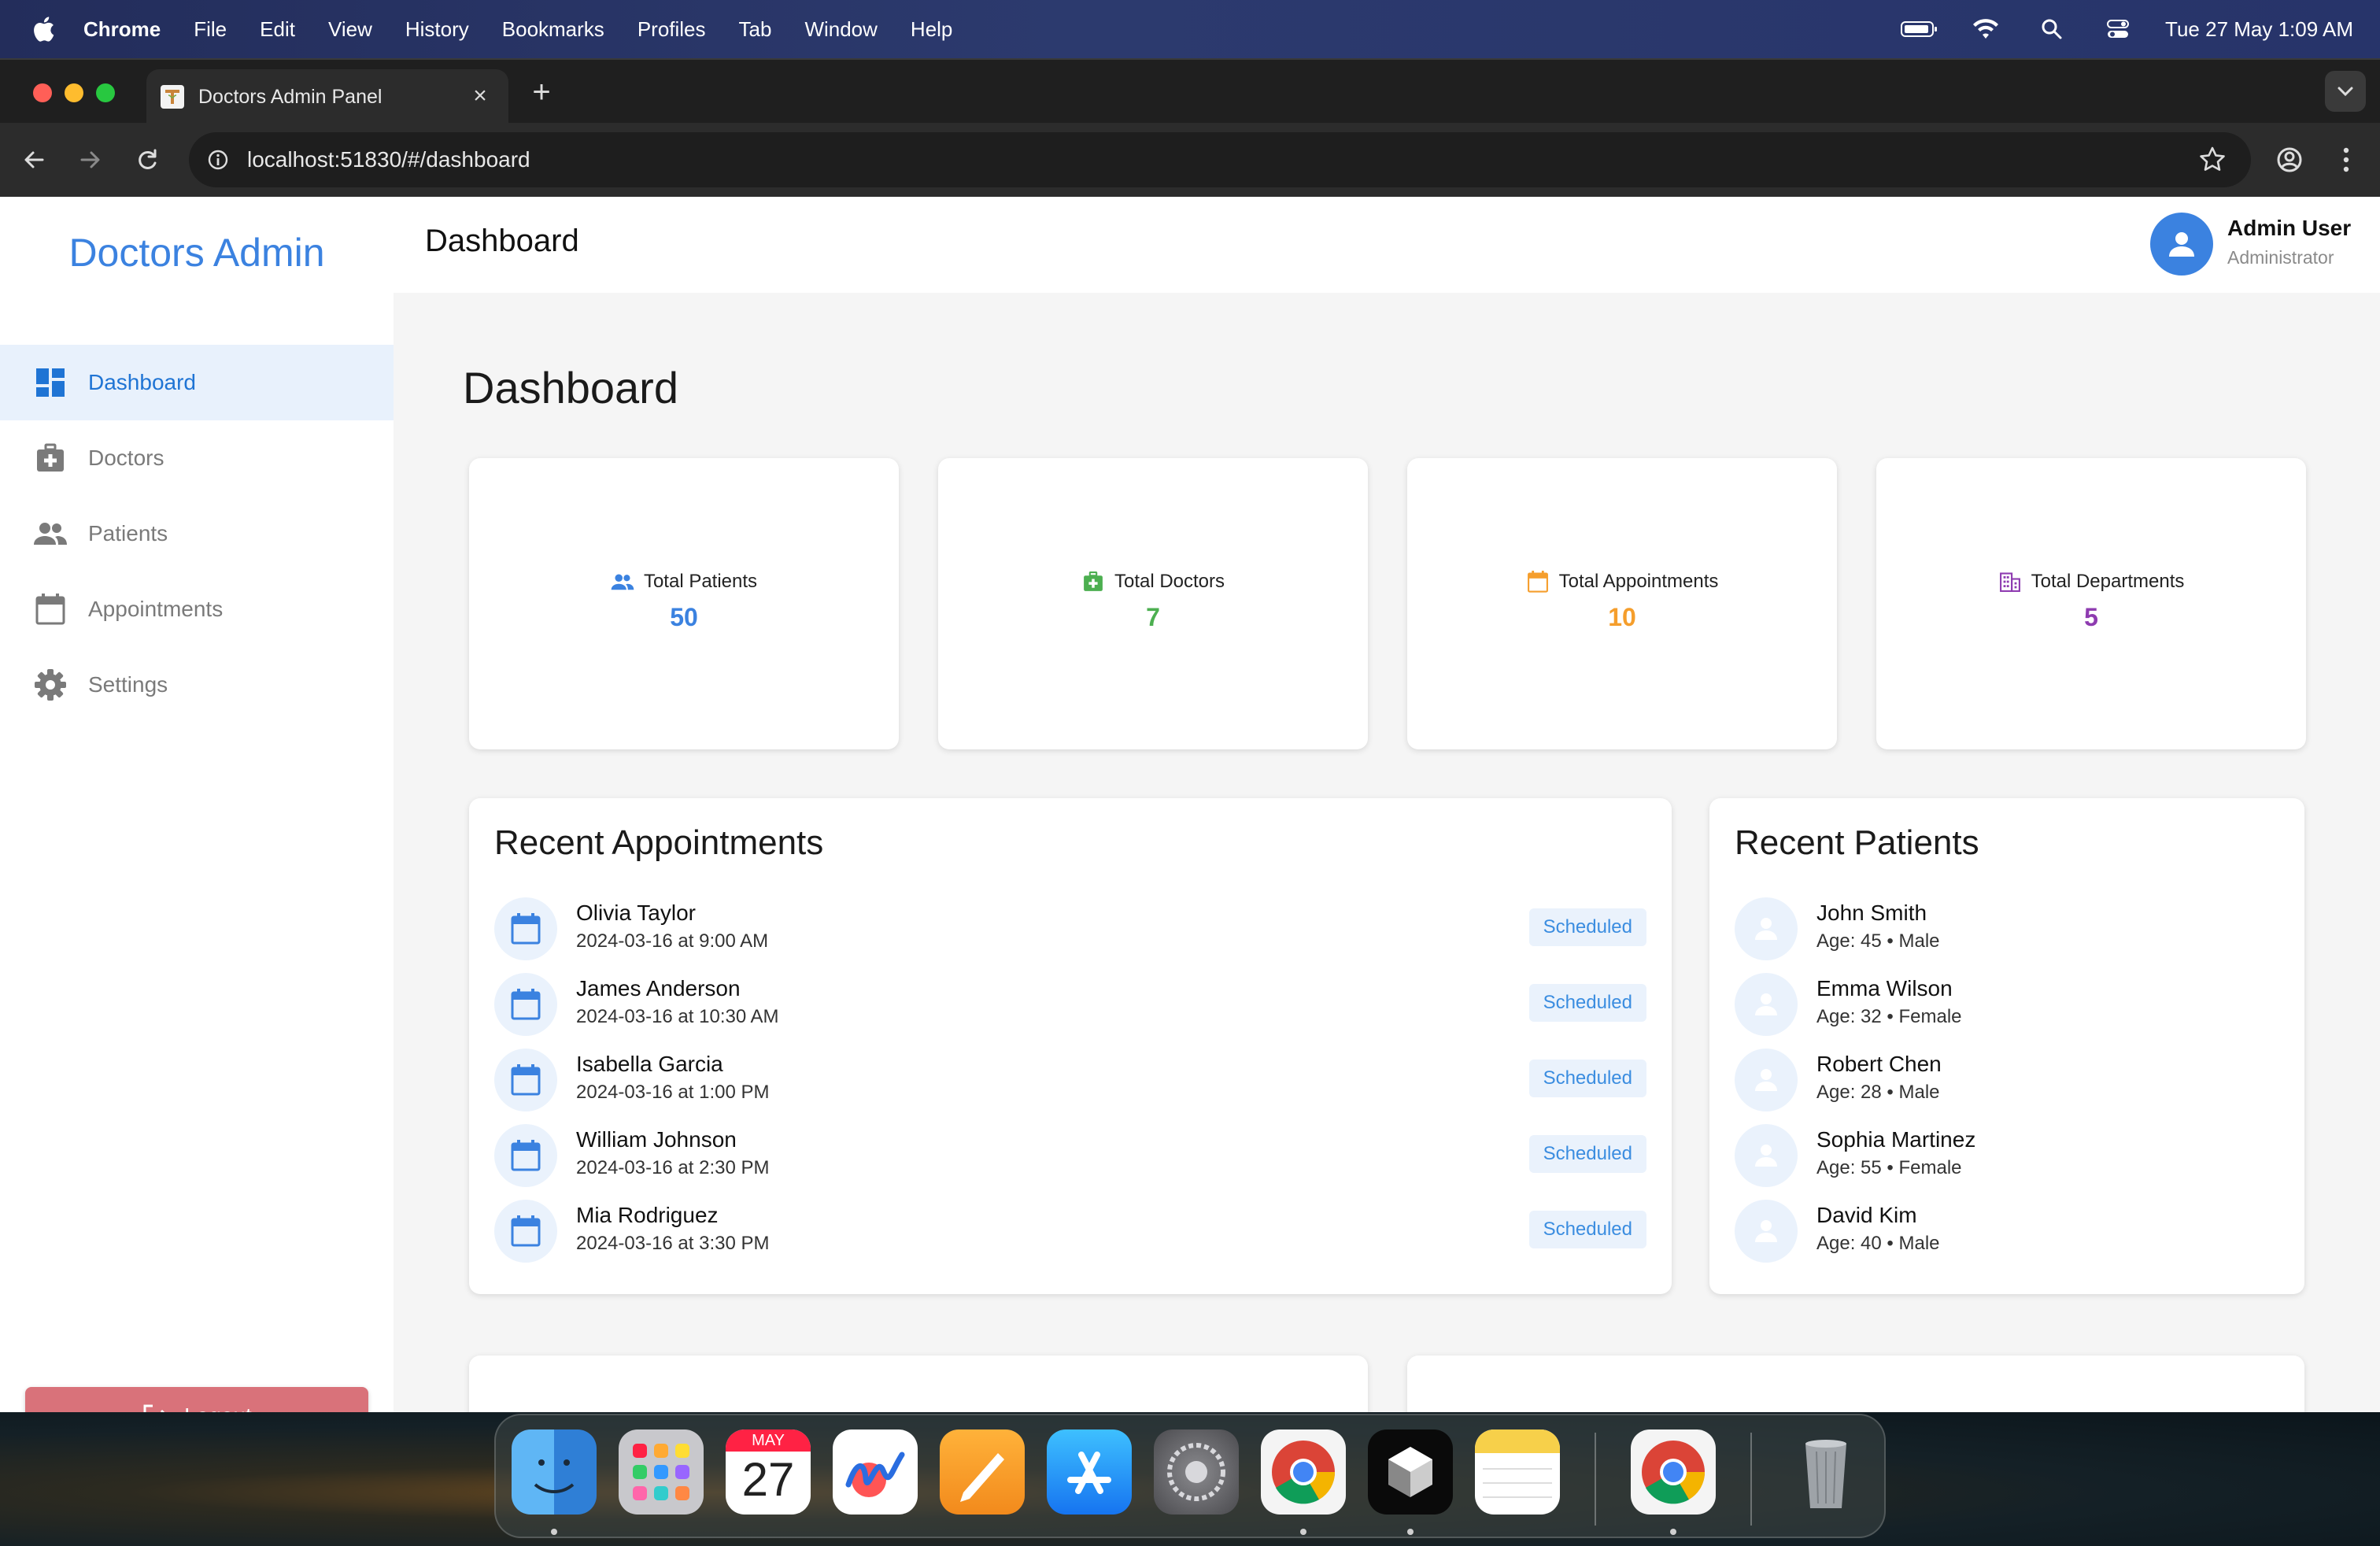 The width and height of the screenshot is (2380, 1546). I want to click on app-store-icon, so click(1089, 1472).